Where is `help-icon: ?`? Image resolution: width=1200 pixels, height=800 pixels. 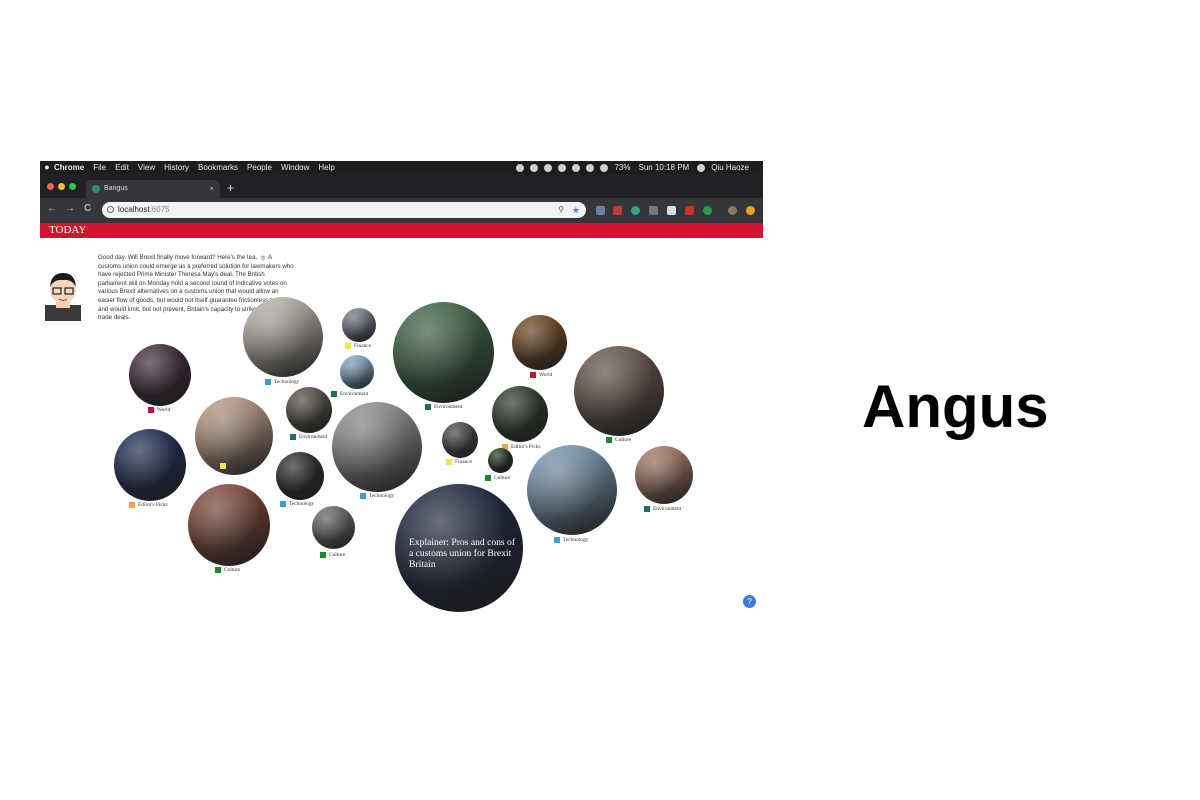 help-icon: ? is located at coordinates (749, 601).